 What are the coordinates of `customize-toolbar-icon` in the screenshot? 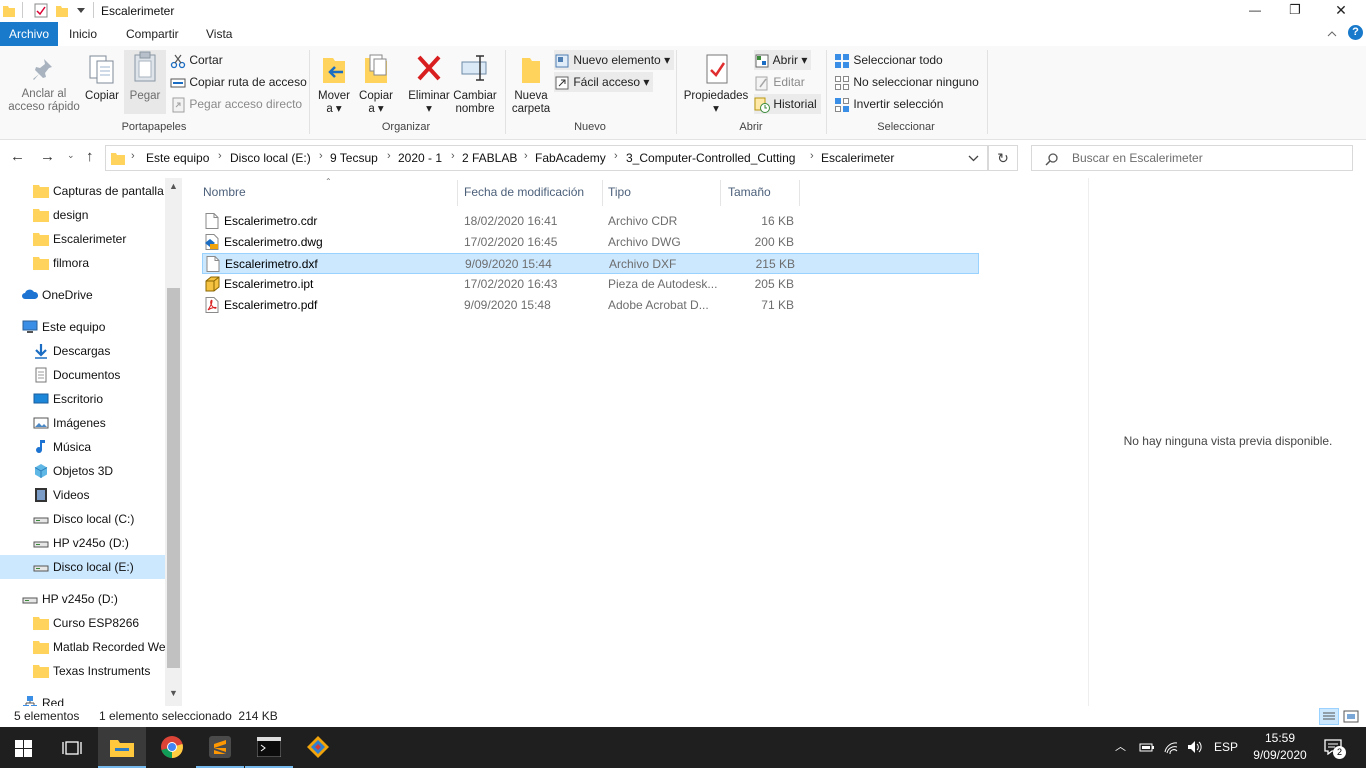 It's located at (81, 11).